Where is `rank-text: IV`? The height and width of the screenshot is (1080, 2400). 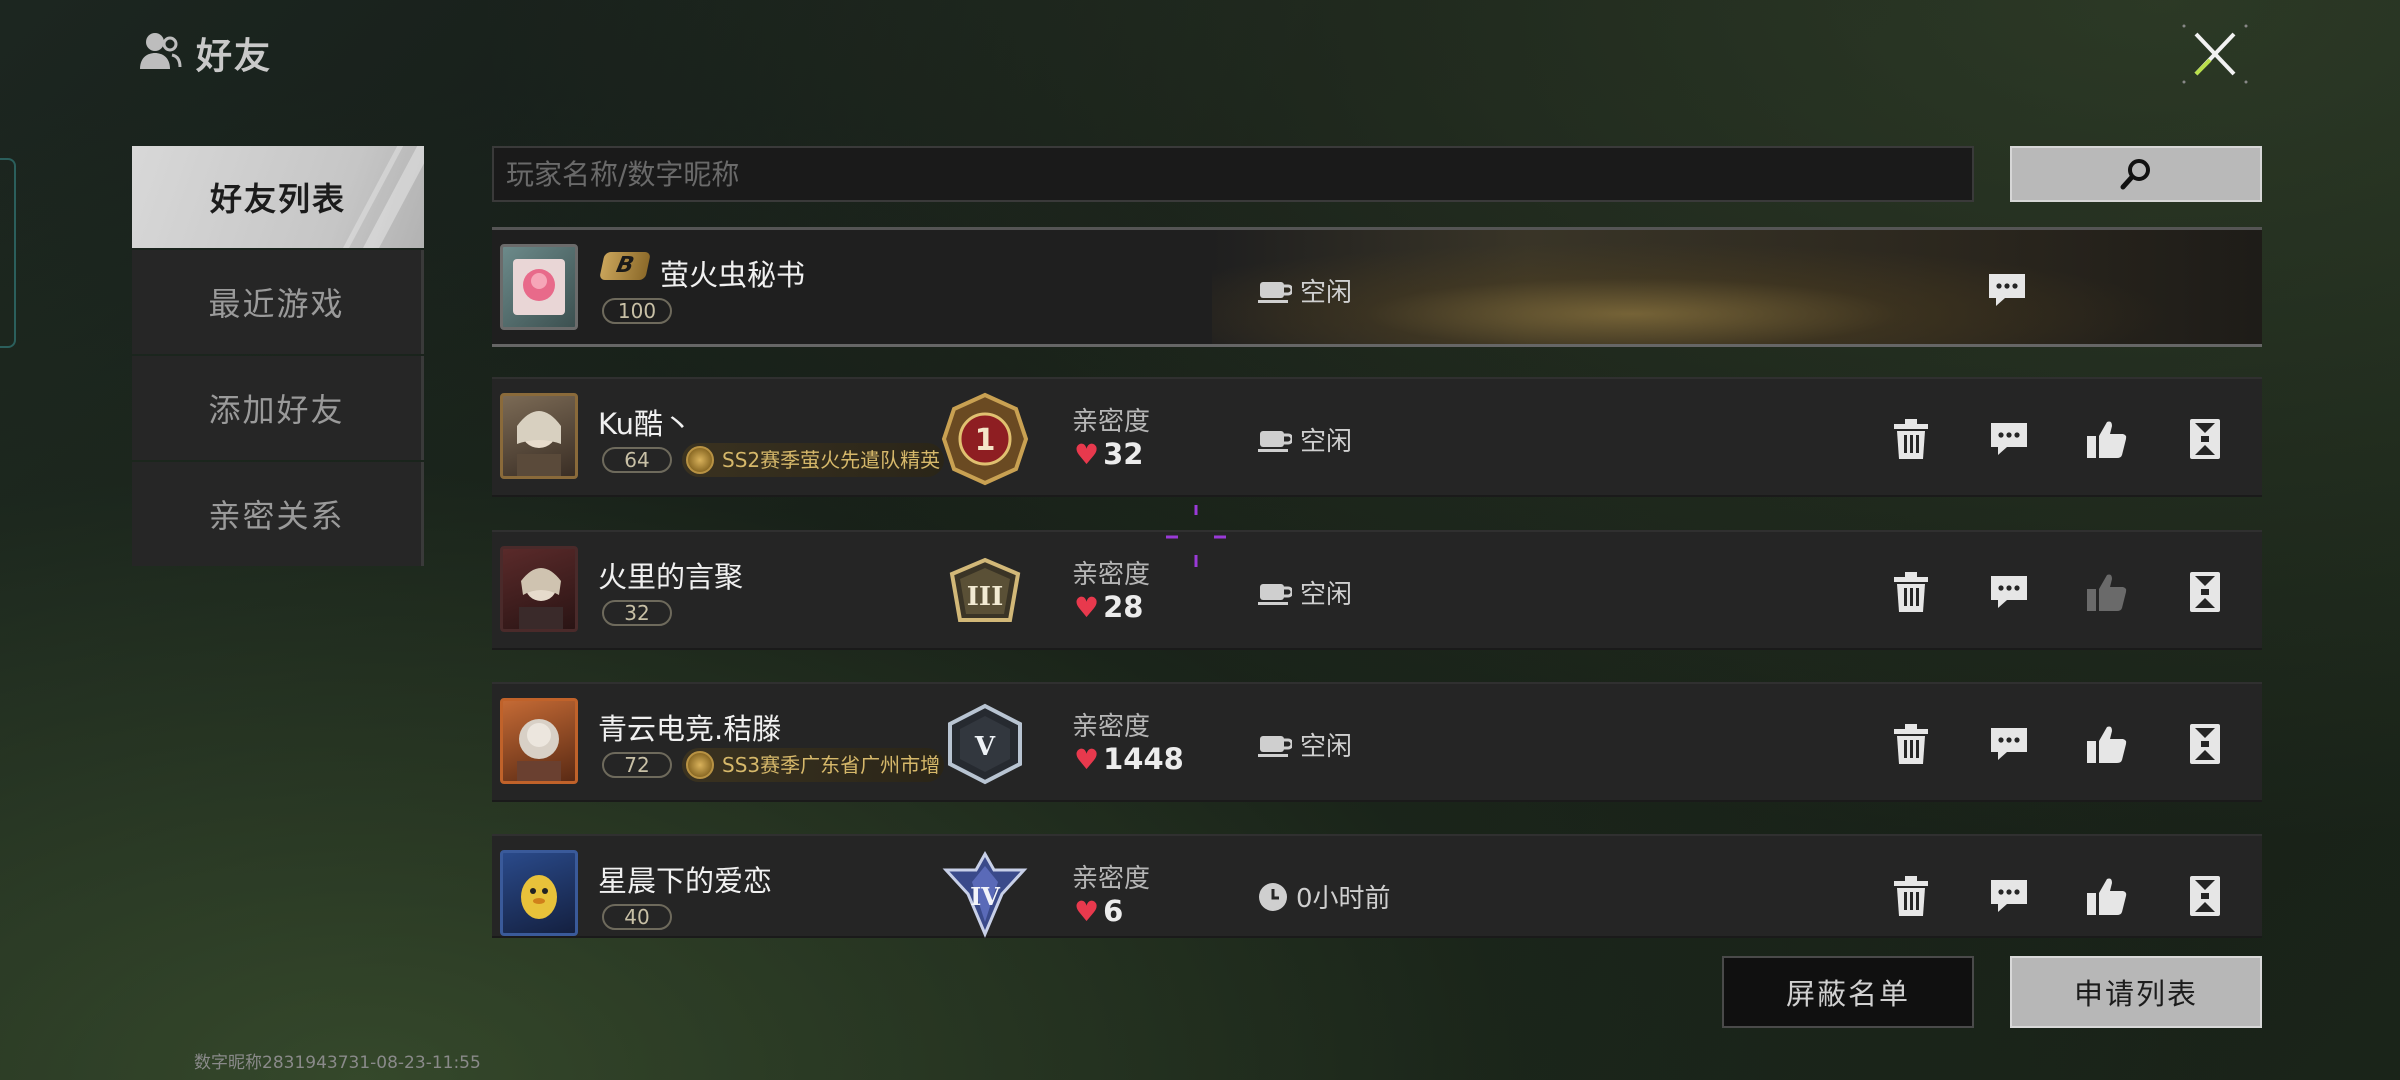
rank-text: IV is located at coordinates (985, 896).